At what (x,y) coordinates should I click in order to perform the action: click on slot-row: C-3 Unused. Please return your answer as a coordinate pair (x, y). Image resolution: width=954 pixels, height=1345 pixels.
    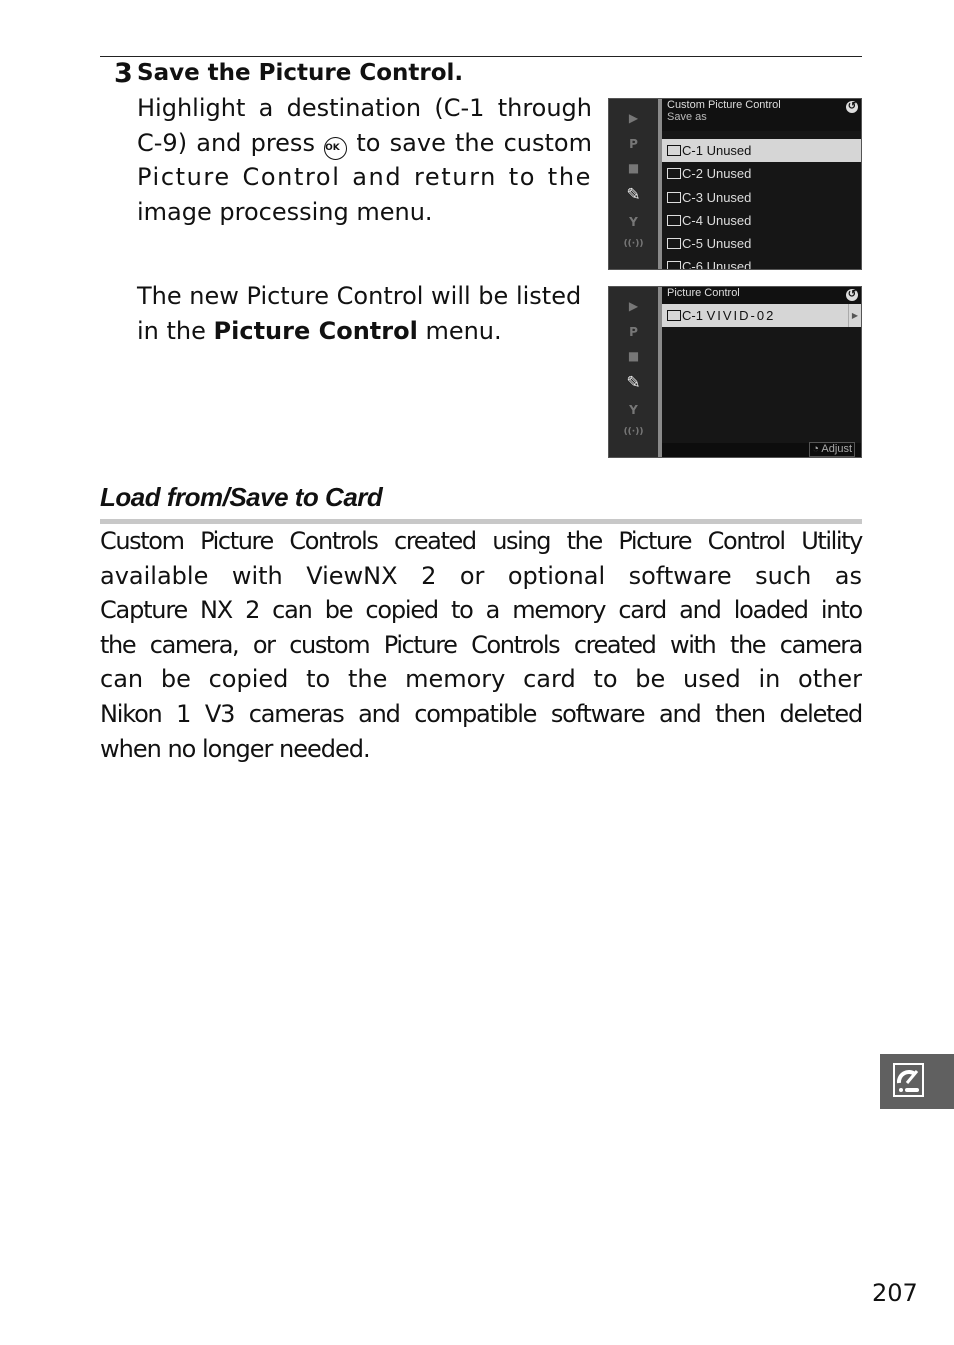
    Looking at the image, I should click on (761, 197).